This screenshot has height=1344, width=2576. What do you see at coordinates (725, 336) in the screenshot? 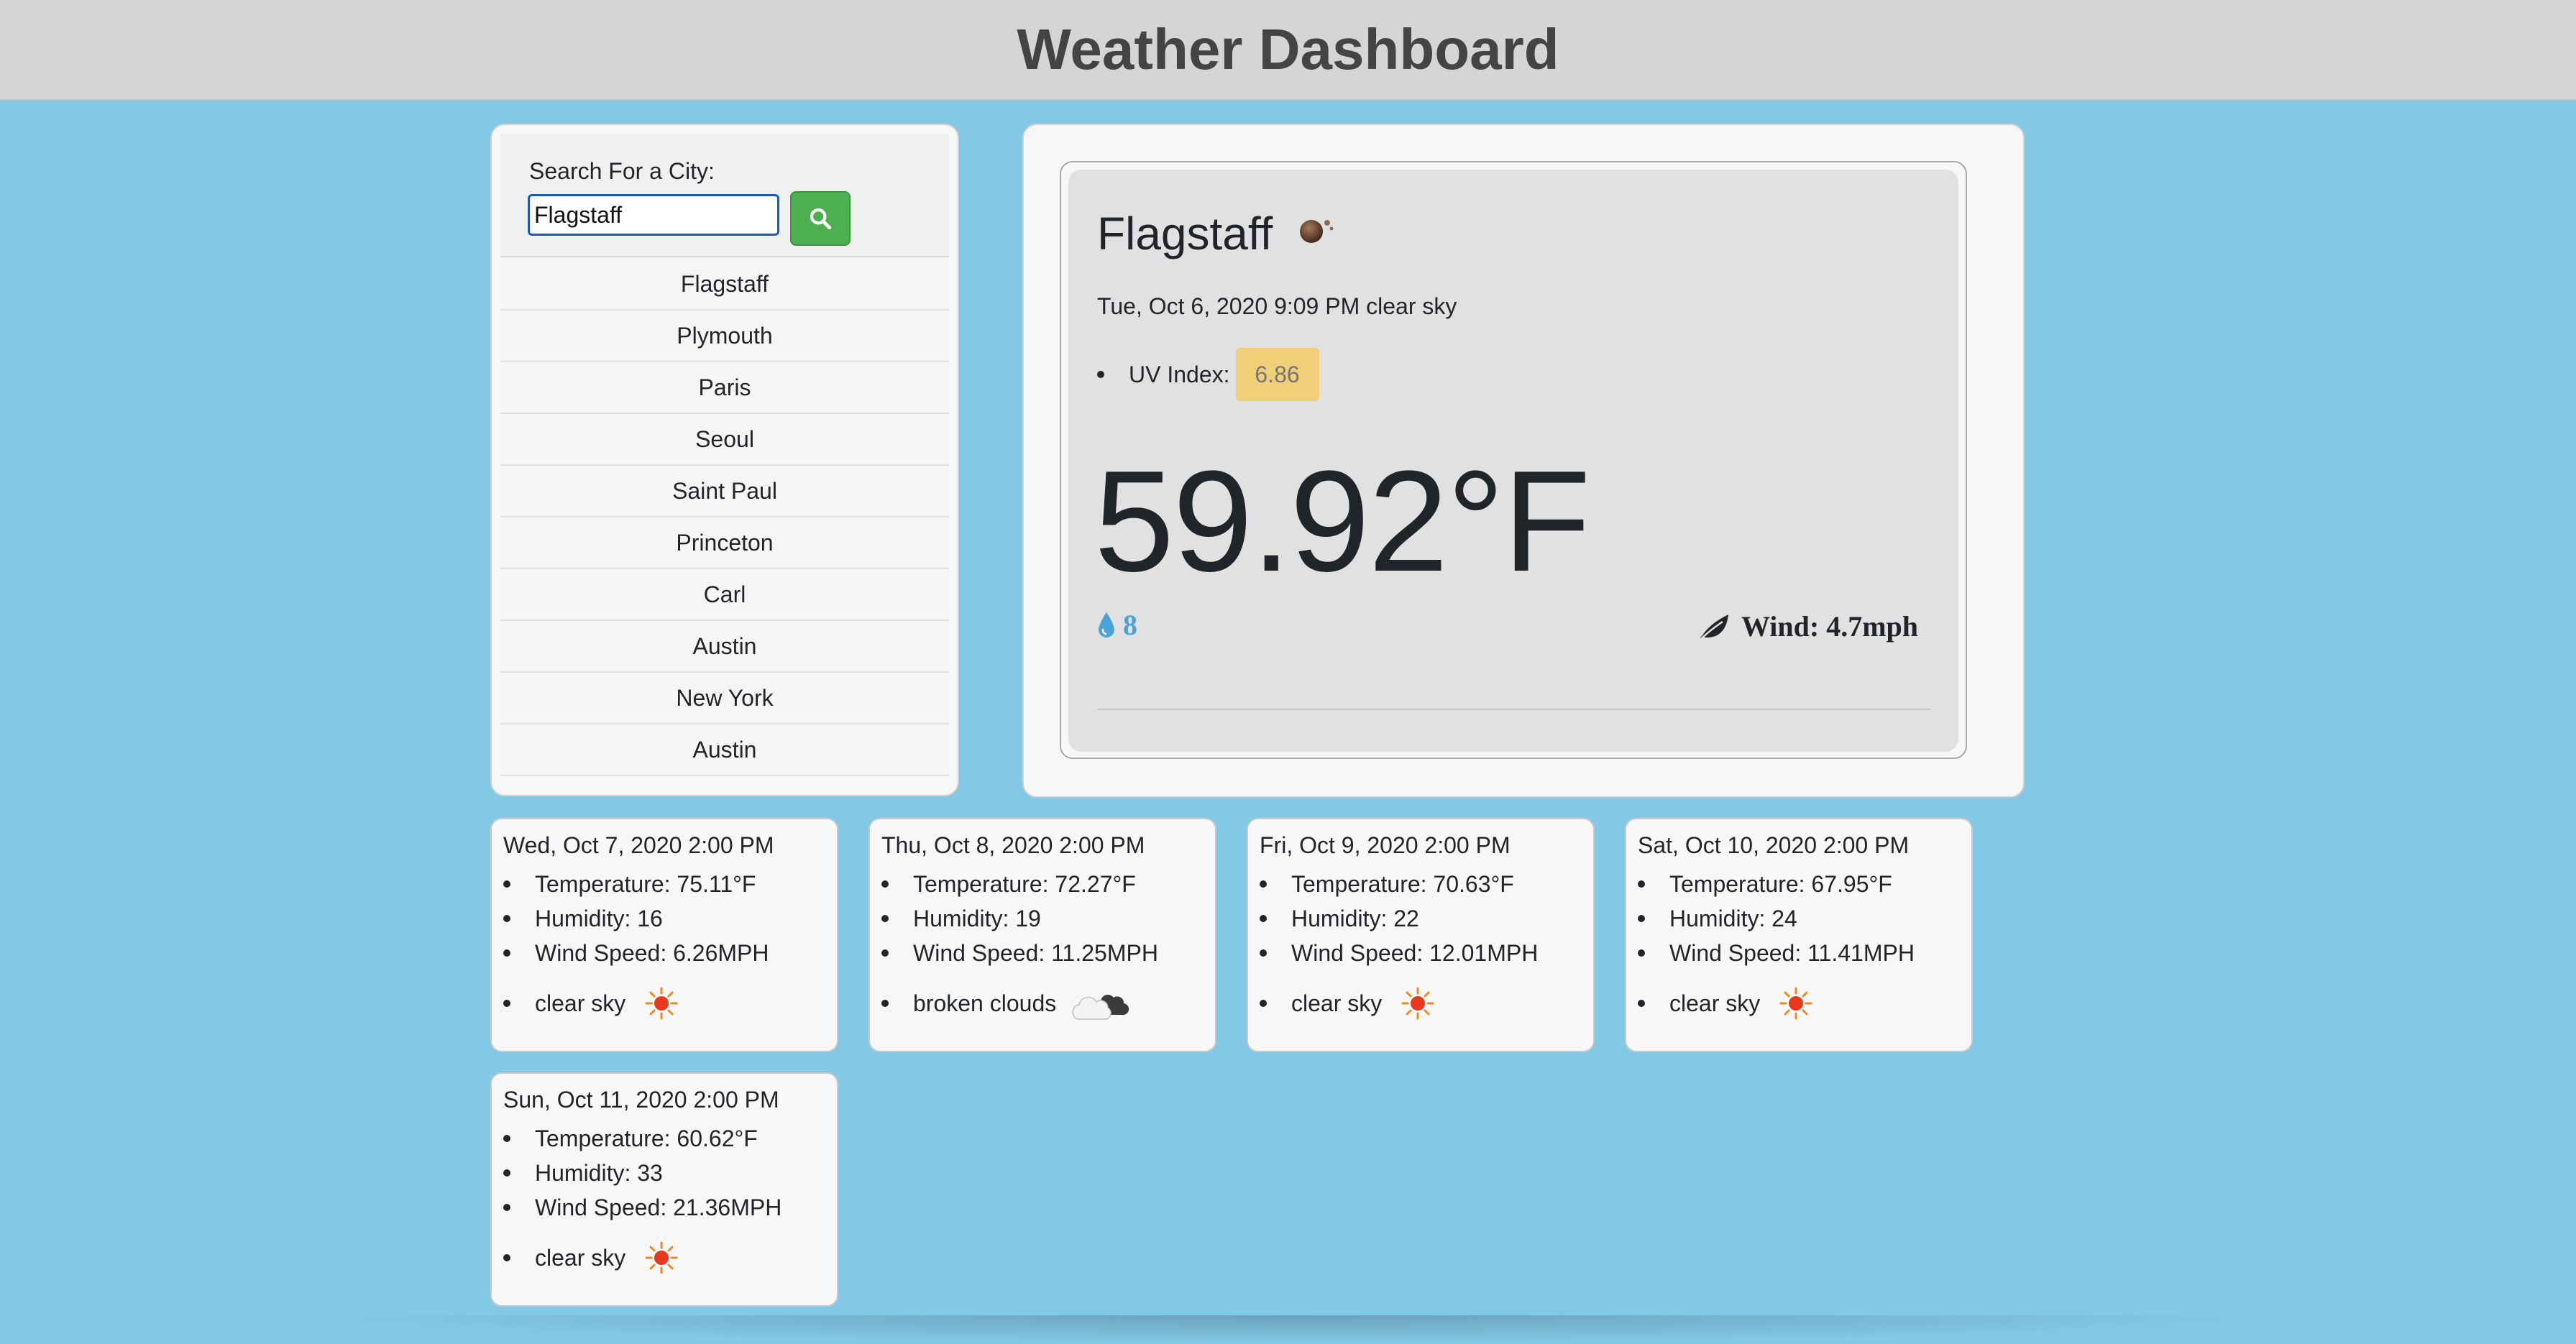
I see `history-city-item: Plymouth` at bounding box center [725, 336].